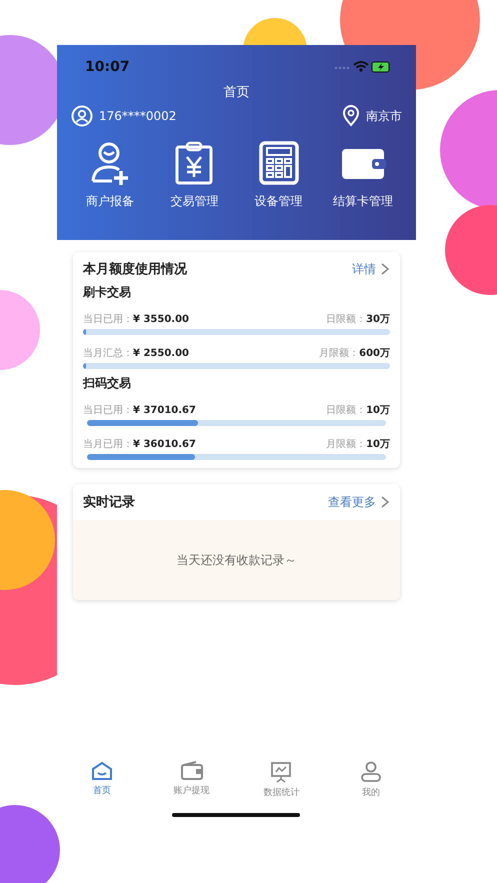 This screenshot has height=883, width=497. I want to click on status-time: 10:07, so click(107, 67).